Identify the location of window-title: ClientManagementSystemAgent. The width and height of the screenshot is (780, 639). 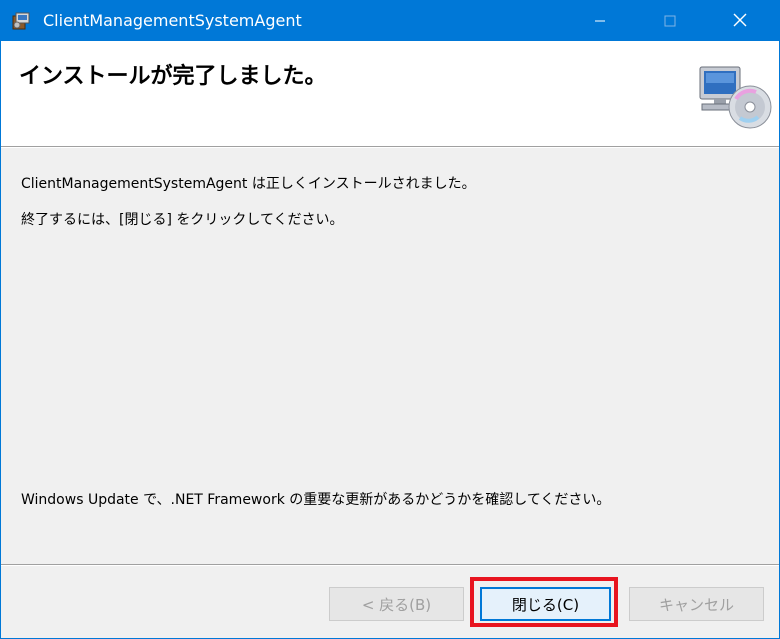
(172, 20).